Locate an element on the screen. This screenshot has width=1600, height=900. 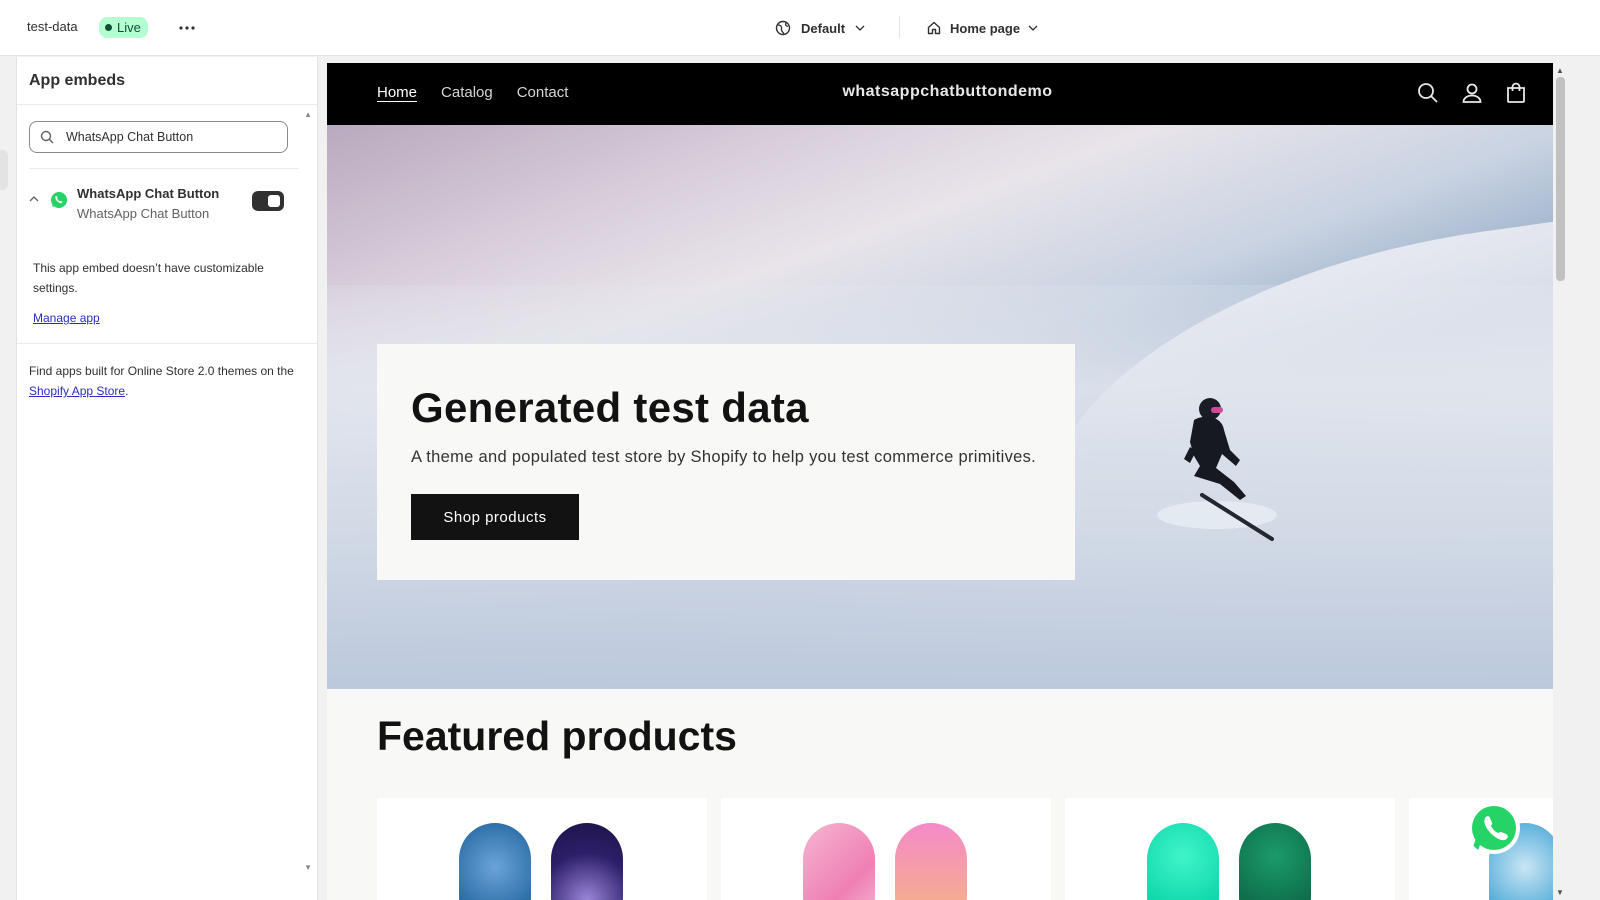
home-icon is located at coordinates (934, 28).